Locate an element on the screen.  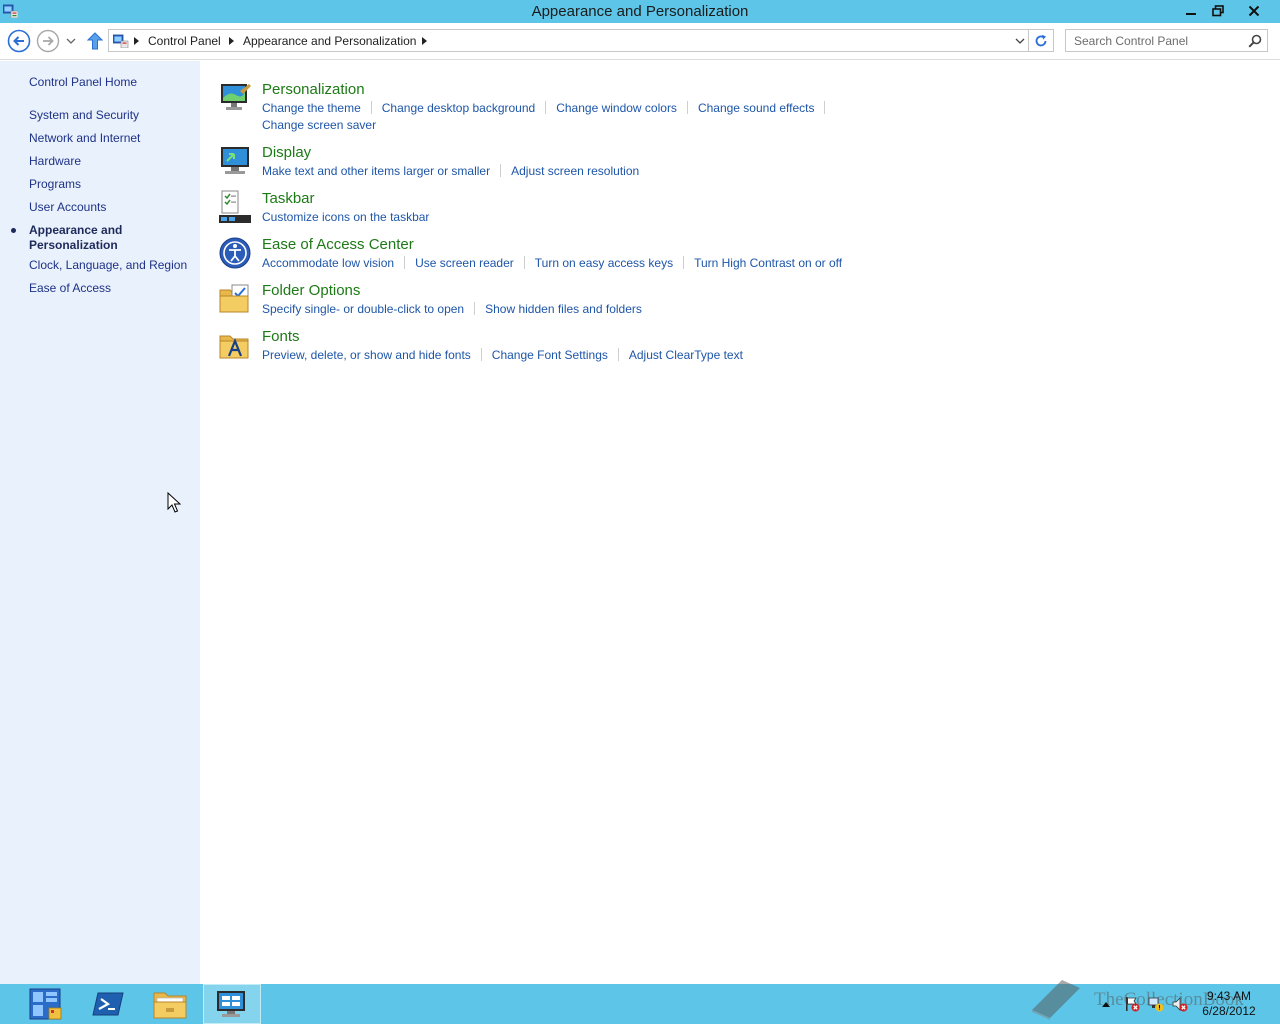
recent-locations-button is located at coordinates (71, 41).